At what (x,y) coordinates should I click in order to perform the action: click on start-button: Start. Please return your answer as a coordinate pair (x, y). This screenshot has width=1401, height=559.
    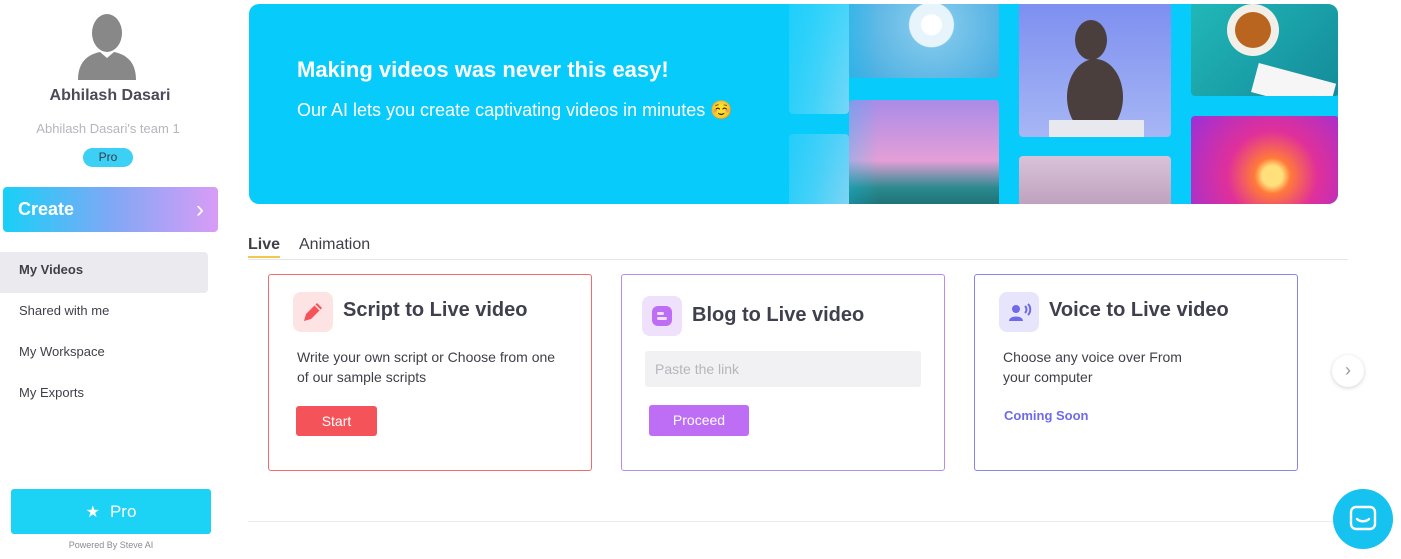
    Looking at the image, I should click on (336, 421).